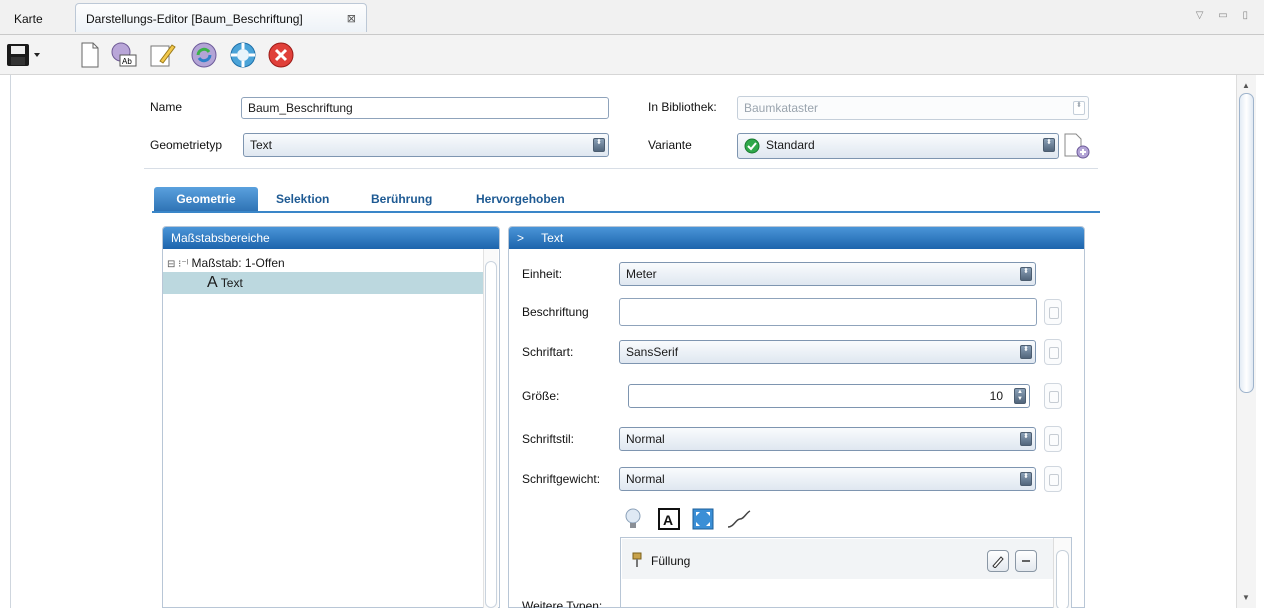  I want to click on tree-item-scale-label: Maßstab: 1-Offen, so click(238, 263).